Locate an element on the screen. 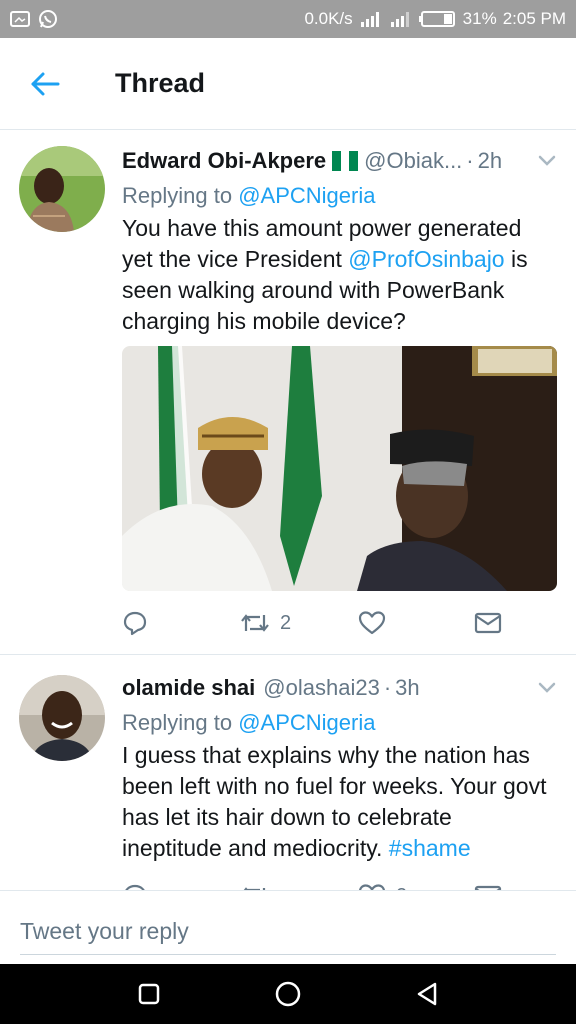 This screenshot has height=1024, width=576. recent-apps-button is located at coordinates (149, 994).